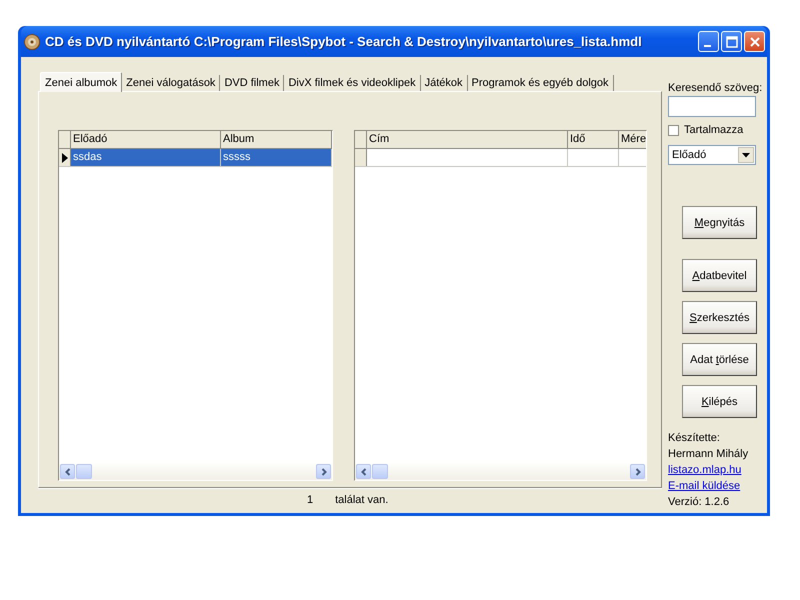 The height and width of the screenshot is (600, 800). What do you see at coordinates (81, 82) in the screenshot?
I see `tab: Zenei albumok` at bounding box center [81, 82].